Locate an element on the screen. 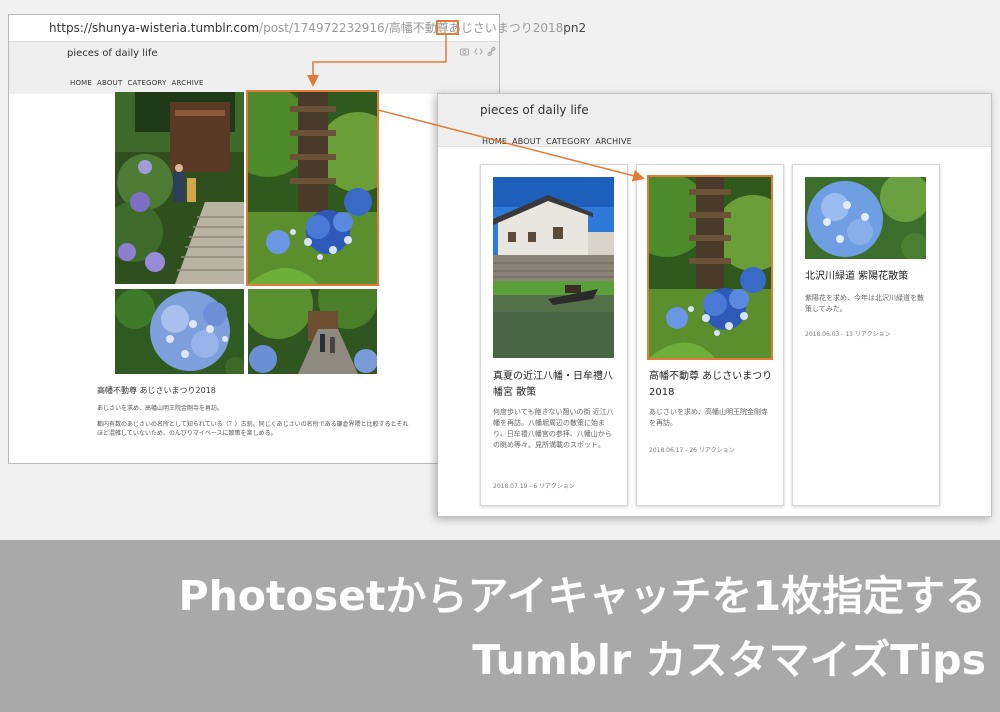 Image resolution: width=1000 pixels, height=712 pixels. arrow-icon is located at coordinates (476, 108).